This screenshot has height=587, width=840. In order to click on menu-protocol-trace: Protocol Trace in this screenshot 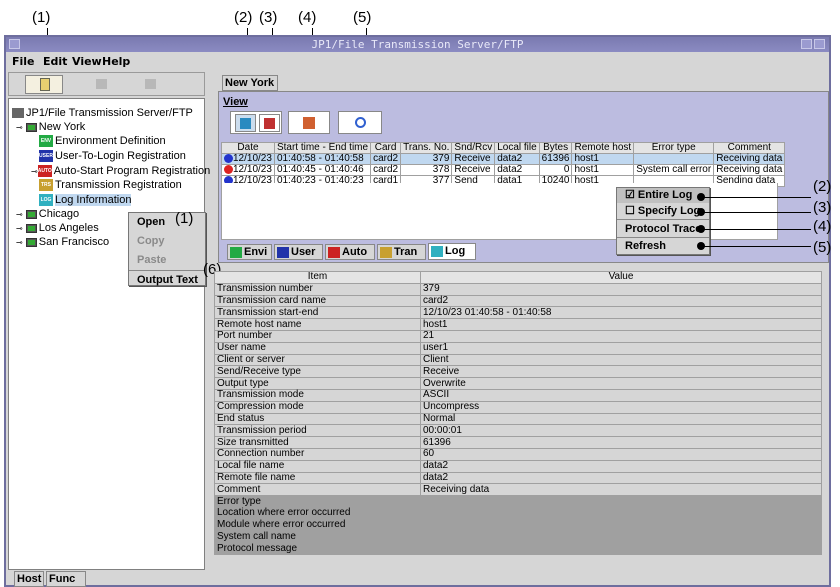, I will do `click(663, 228)`.